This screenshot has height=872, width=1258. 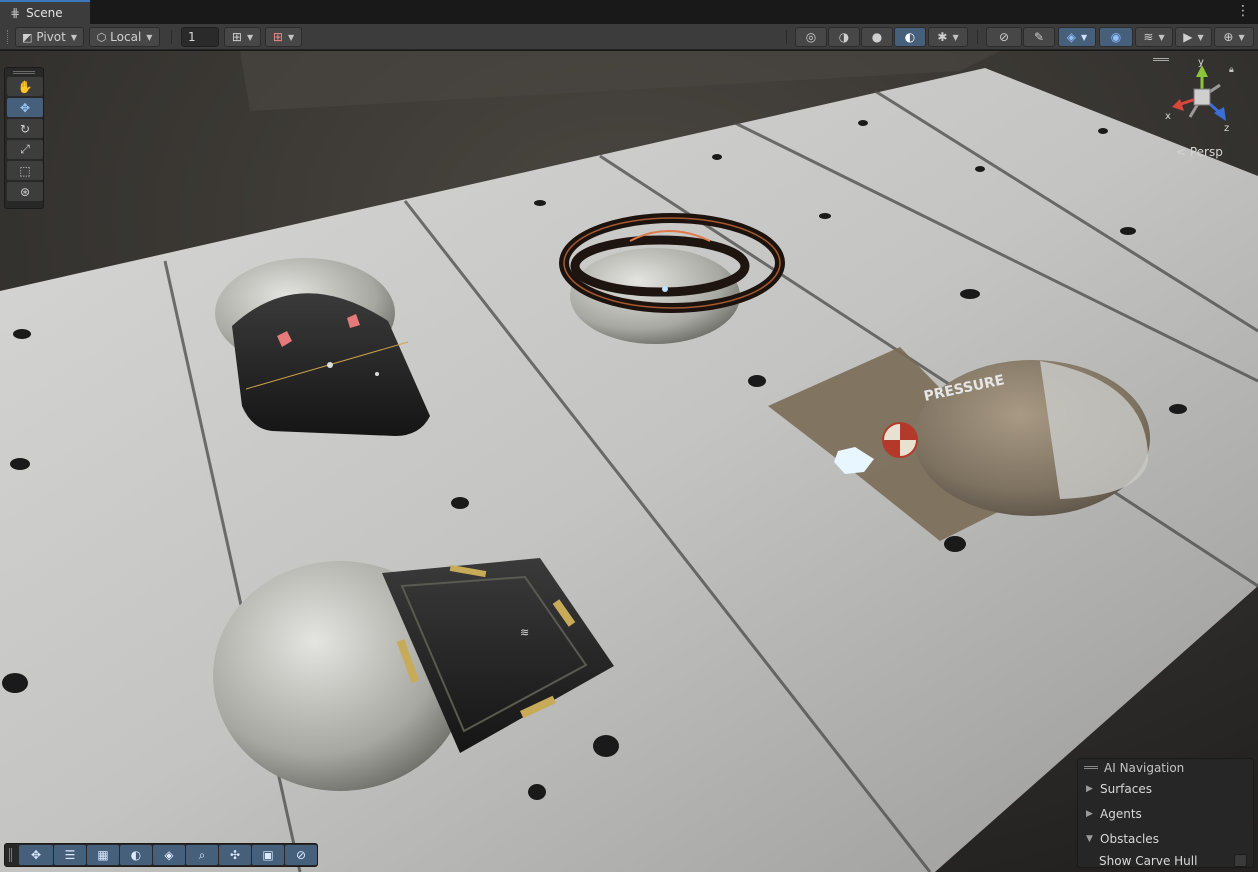 I want to click on more-options-icon: ⋮, so click(x=1243, y=11).